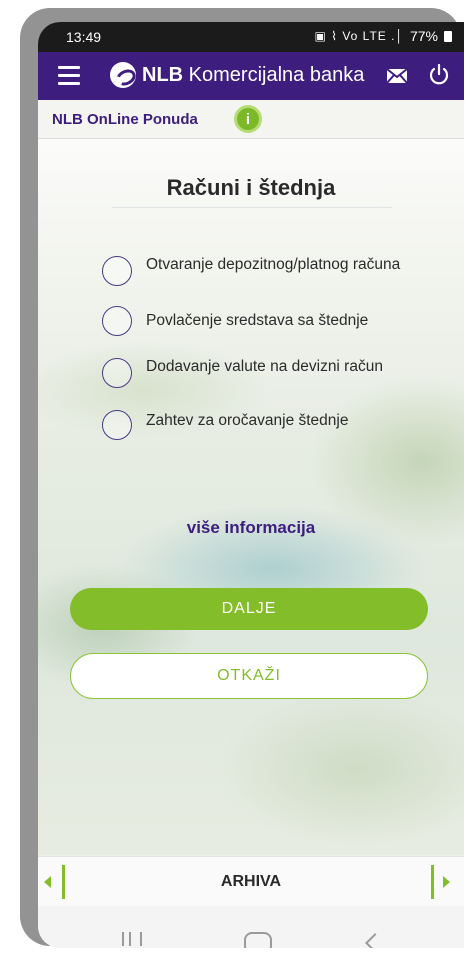 Image resolution: width=473 pixels, height=954 pixels. What do you see at coordinates (248, 119) in the screenshot?
I see `info-icon: i` at bounding box center [248, 119].